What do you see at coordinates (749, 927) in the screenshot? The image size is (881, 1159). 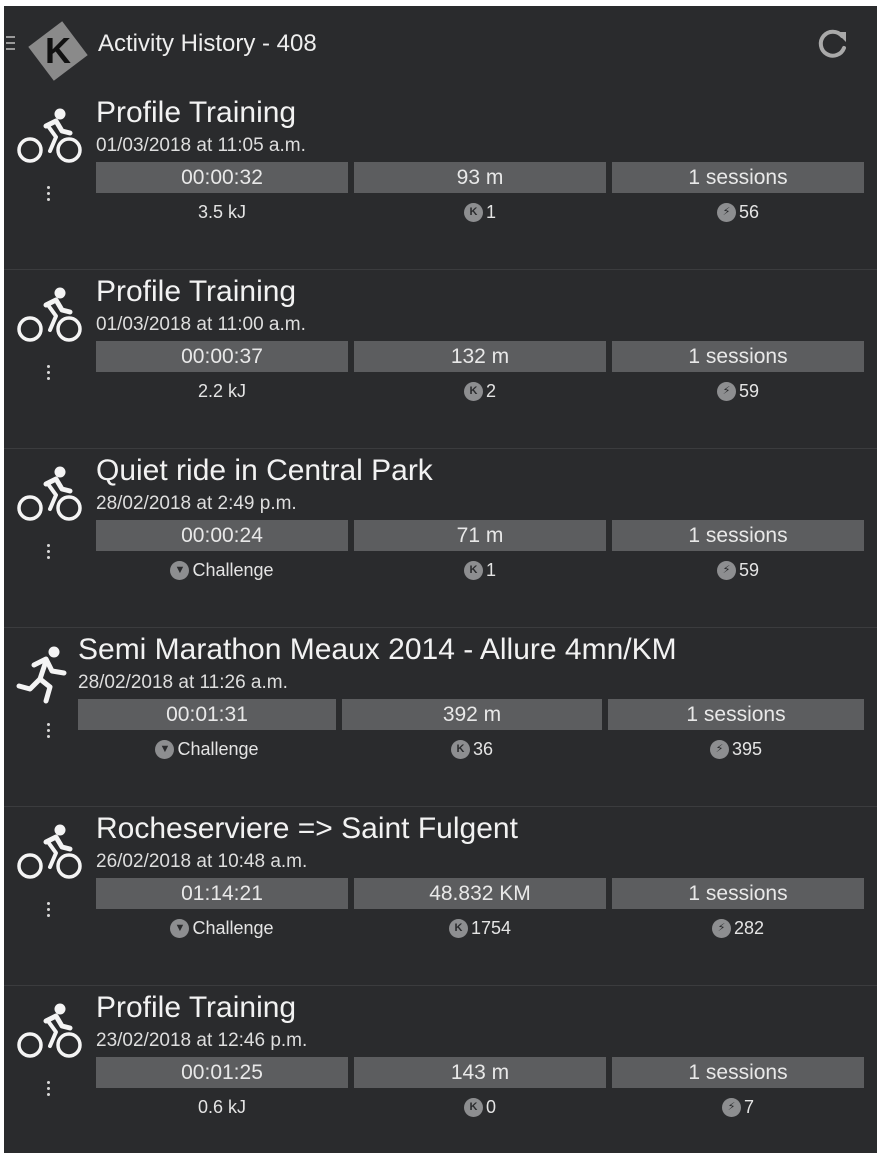 I see `p-points-value: 282` at bounding box center [749, 927].